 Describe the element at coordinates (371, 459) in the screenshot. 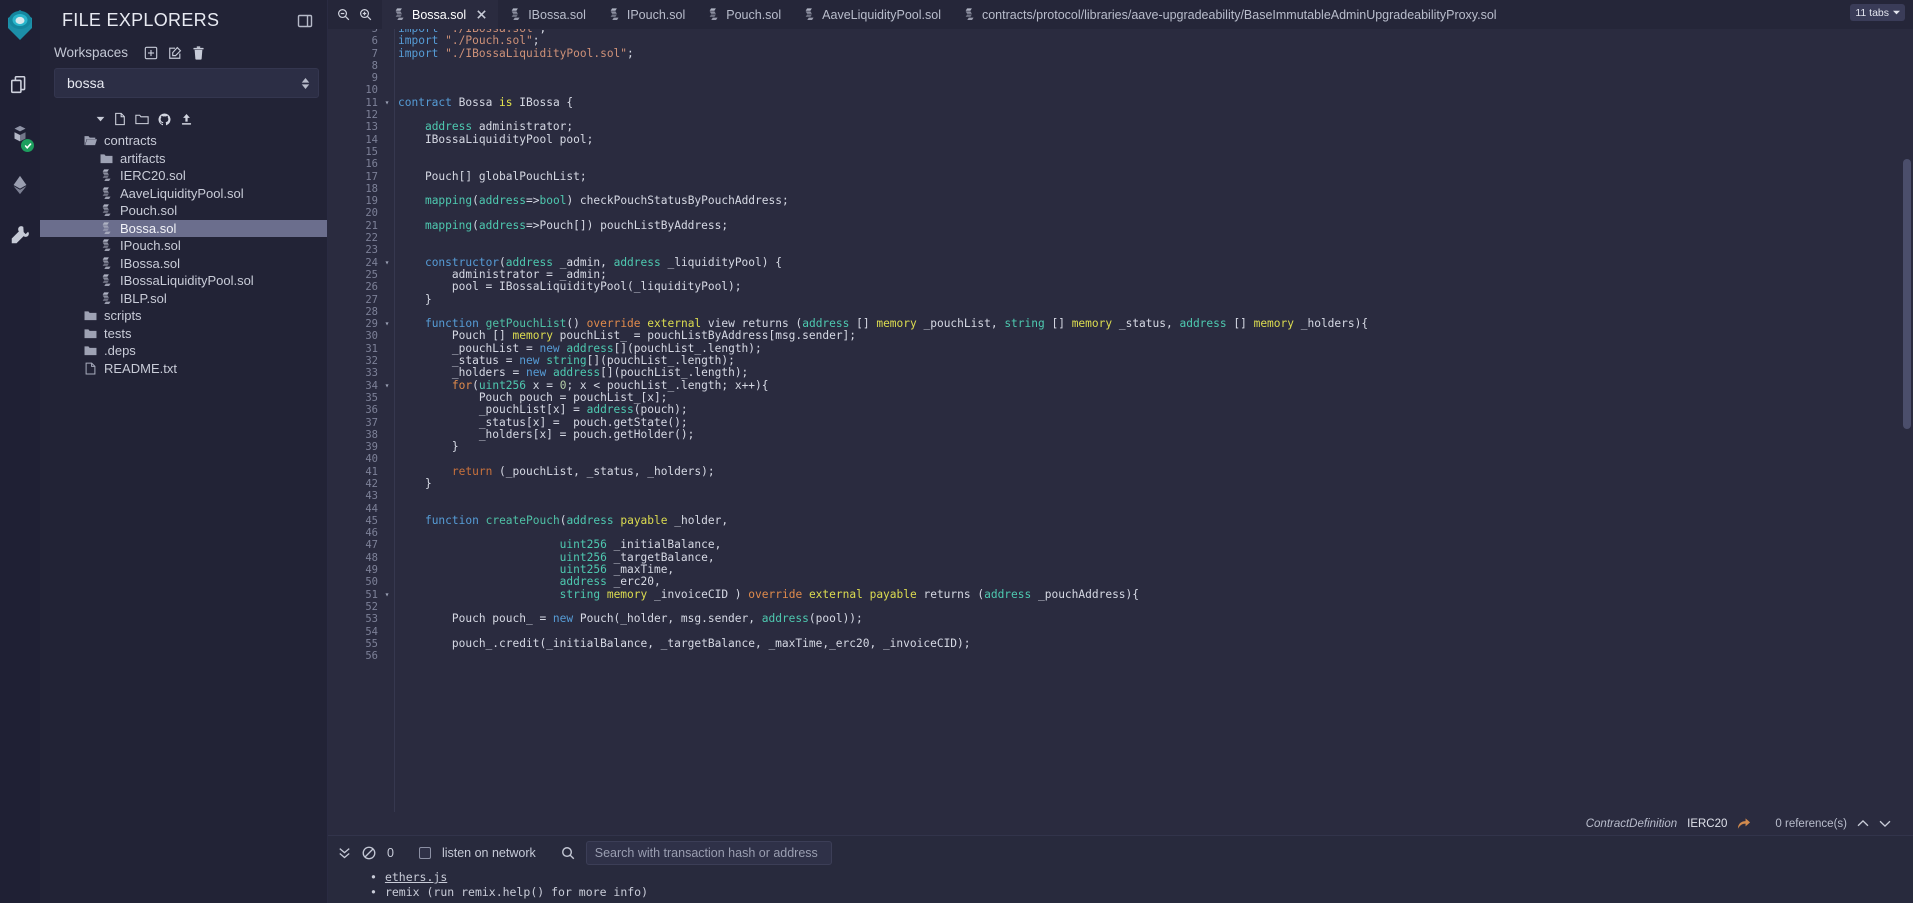

I see `line-number: 40` at that location.